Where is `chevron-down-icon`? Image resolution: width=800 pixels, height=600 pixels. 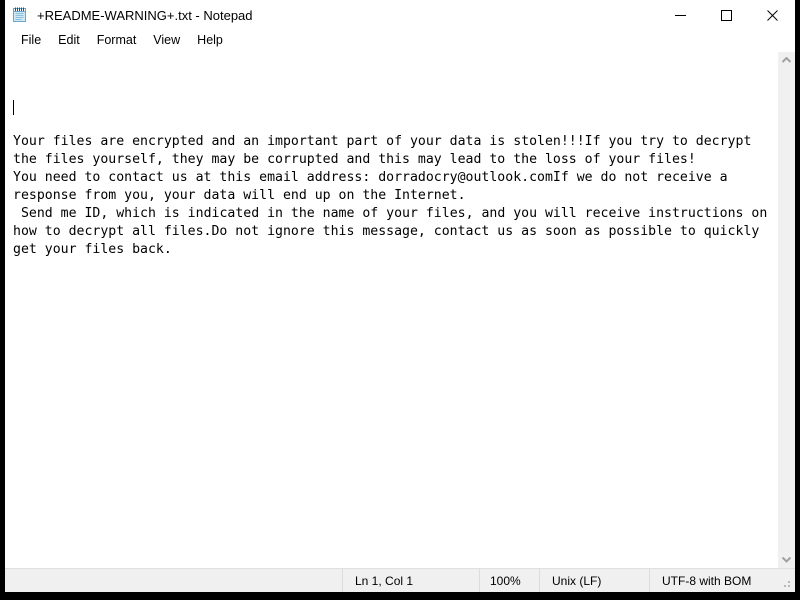 chevron-down-icon is located at coordinates (786, 559).